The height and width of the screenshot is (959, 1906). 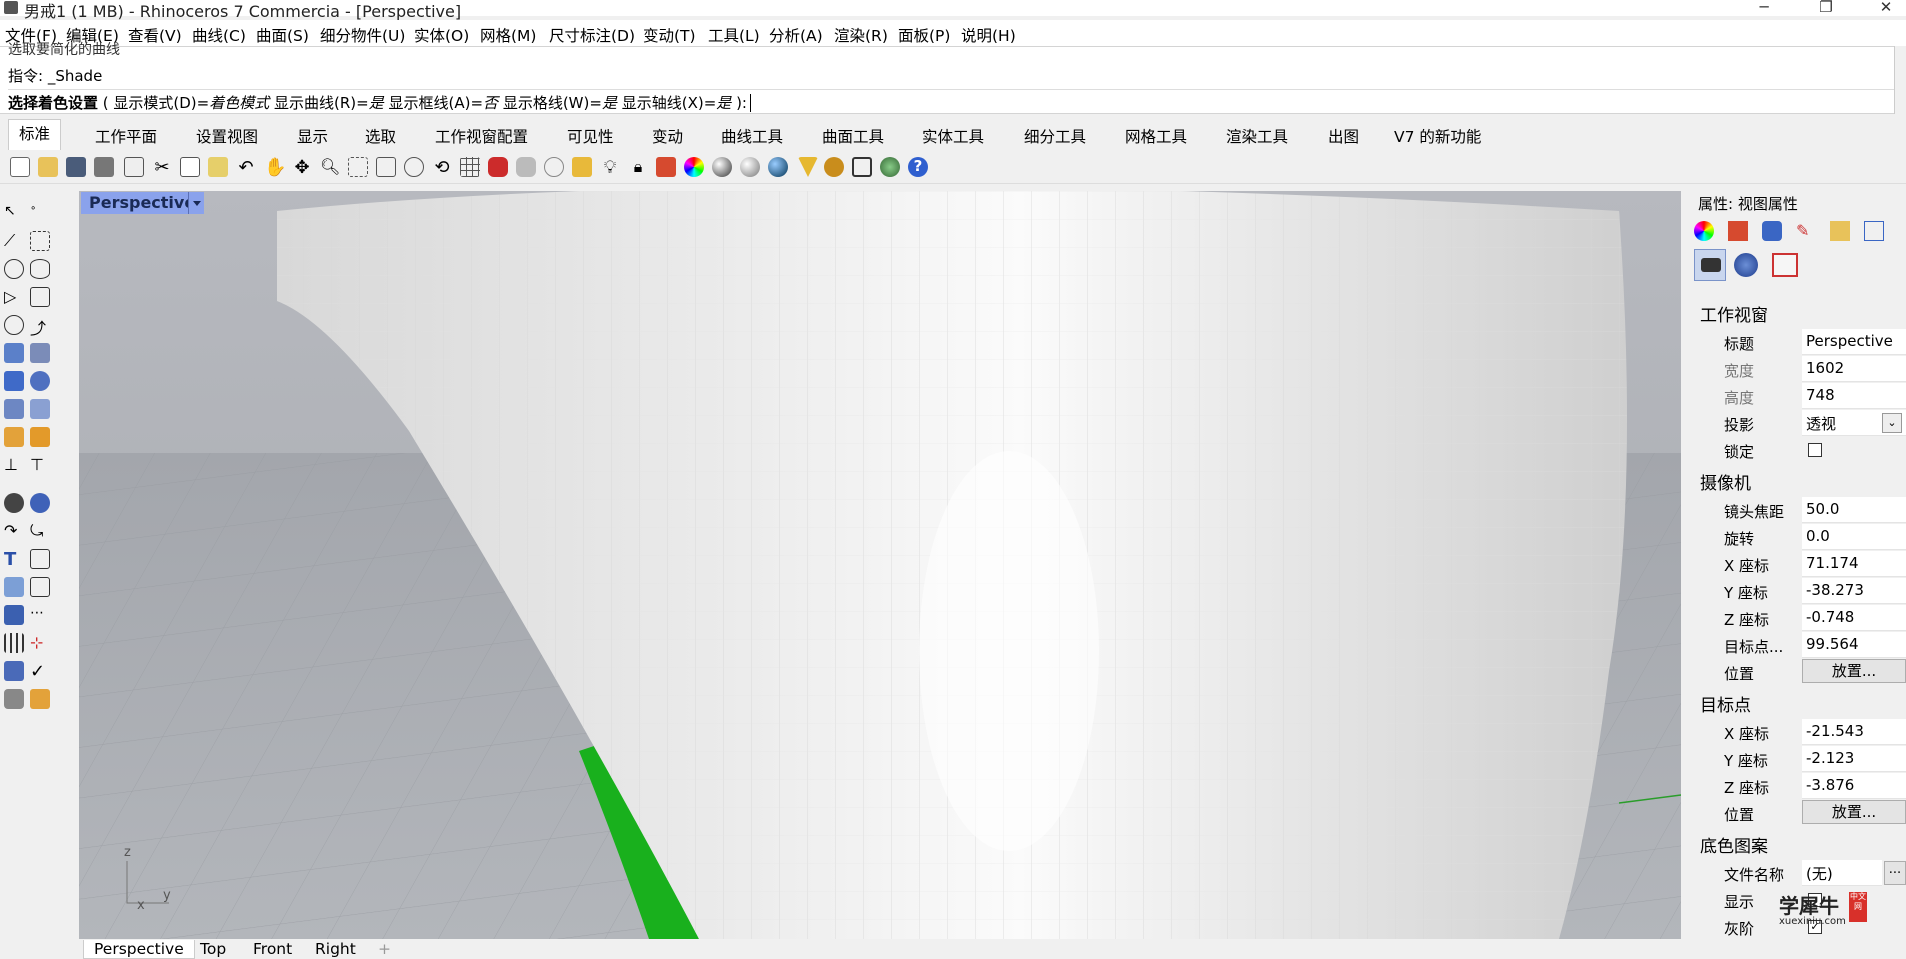 I want to click on text-icon: T, so click(x=14, y=559).